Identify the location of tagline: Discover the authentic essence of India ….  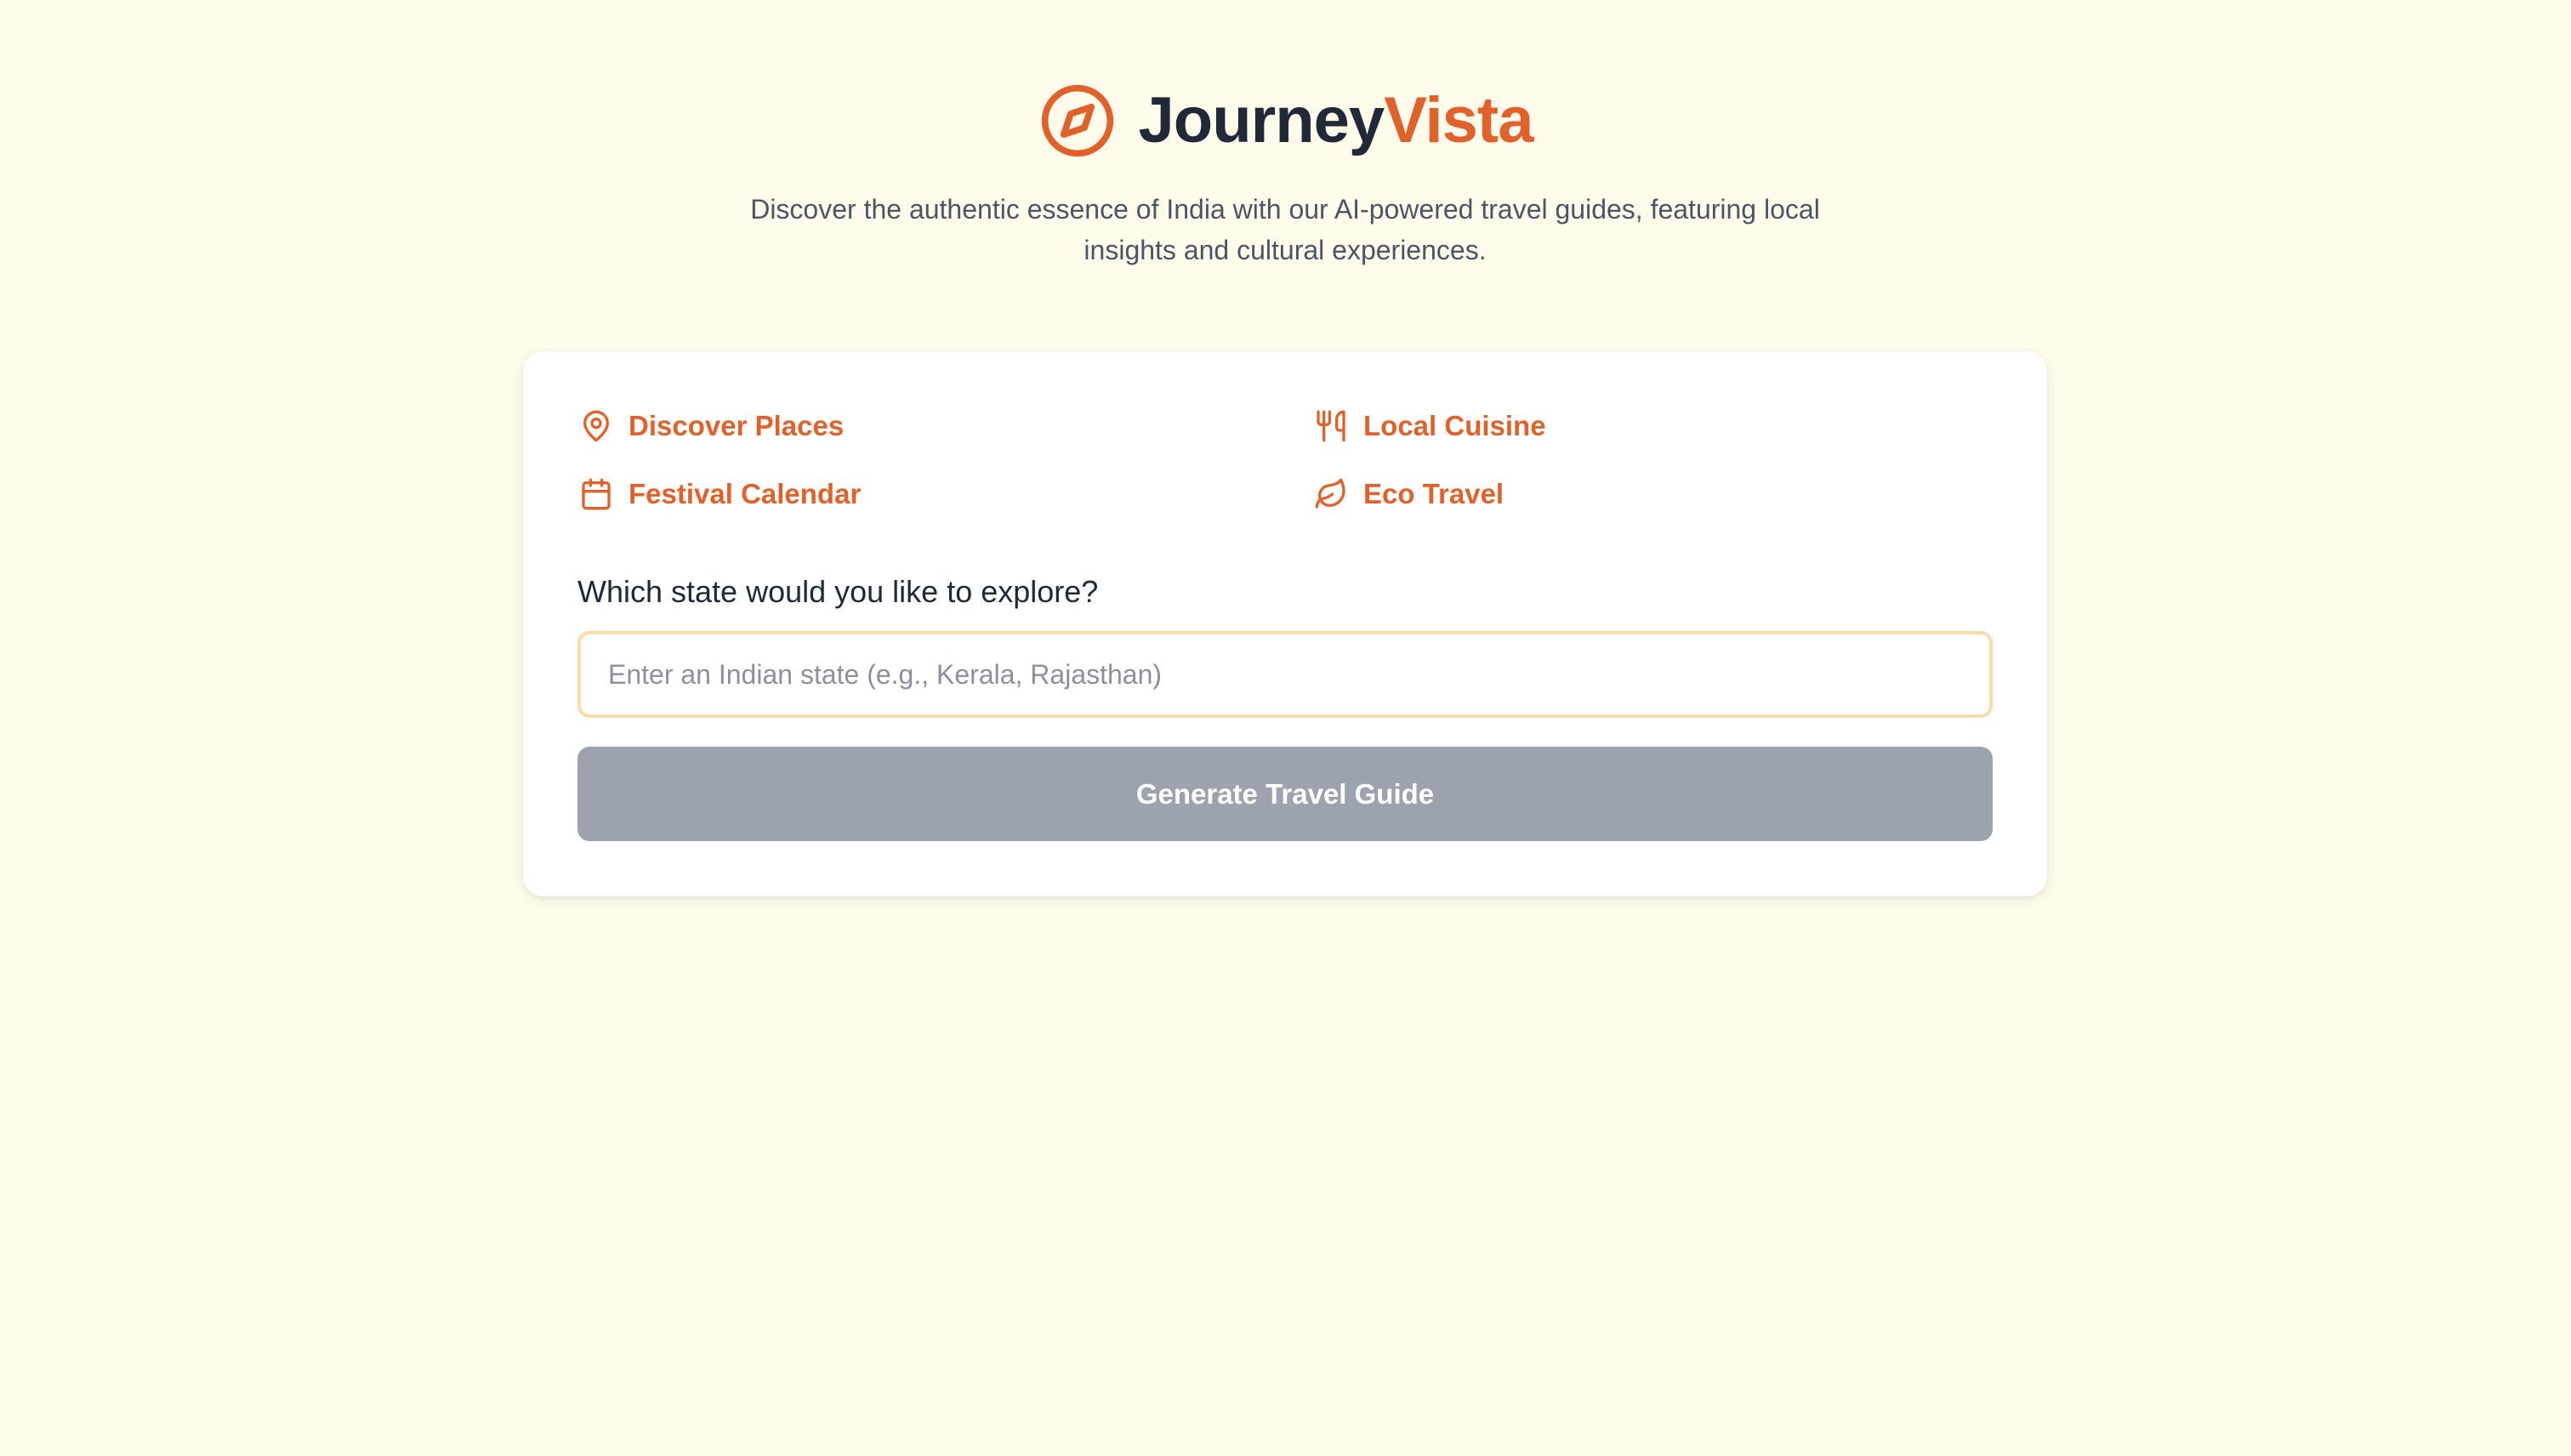
(1285, 229).